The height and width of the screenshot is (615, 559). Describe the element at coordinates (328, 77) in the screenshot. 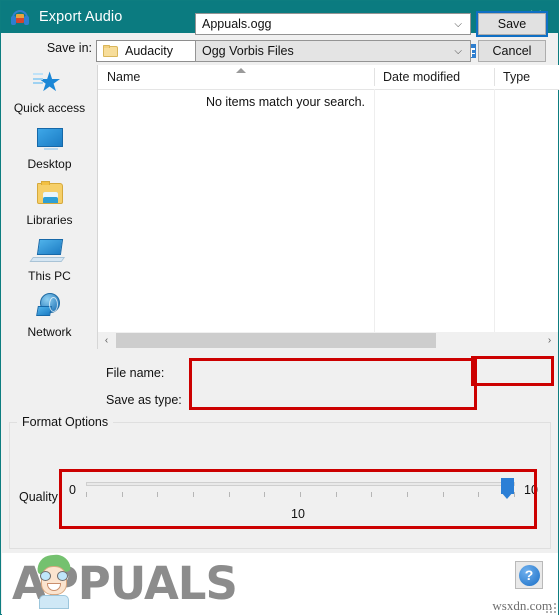

I see `column-header-row: Name Date modified Type` at that location.